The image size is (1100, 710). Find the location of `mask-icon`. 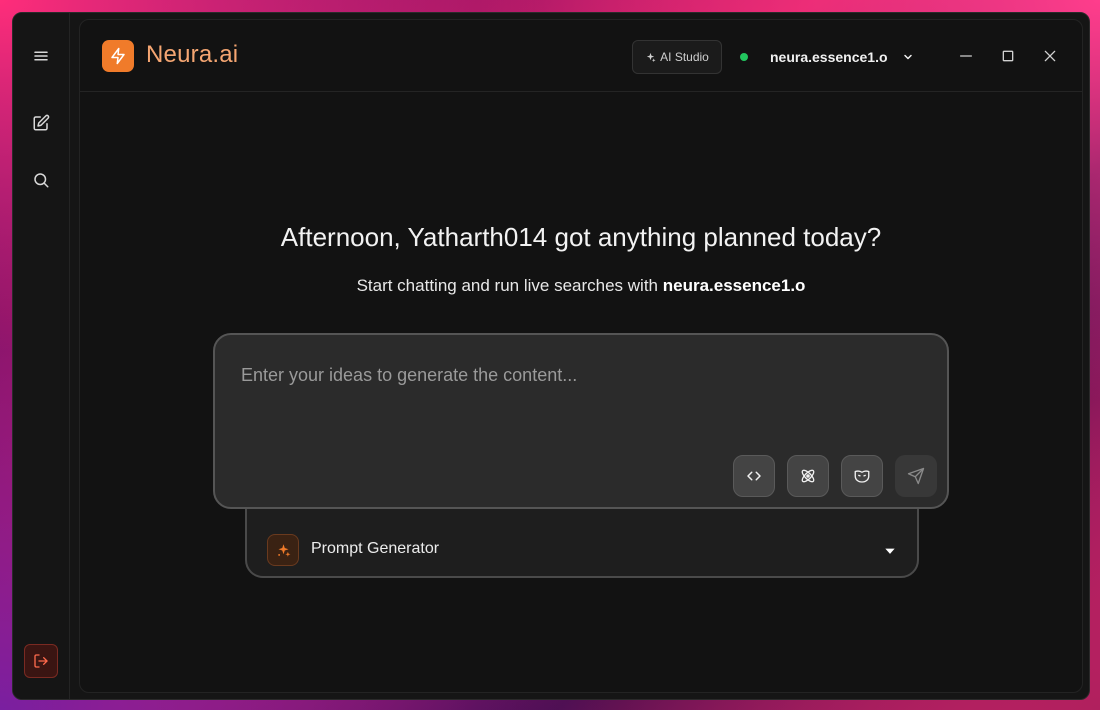

mask-icon is located at coordinates (862, 476).